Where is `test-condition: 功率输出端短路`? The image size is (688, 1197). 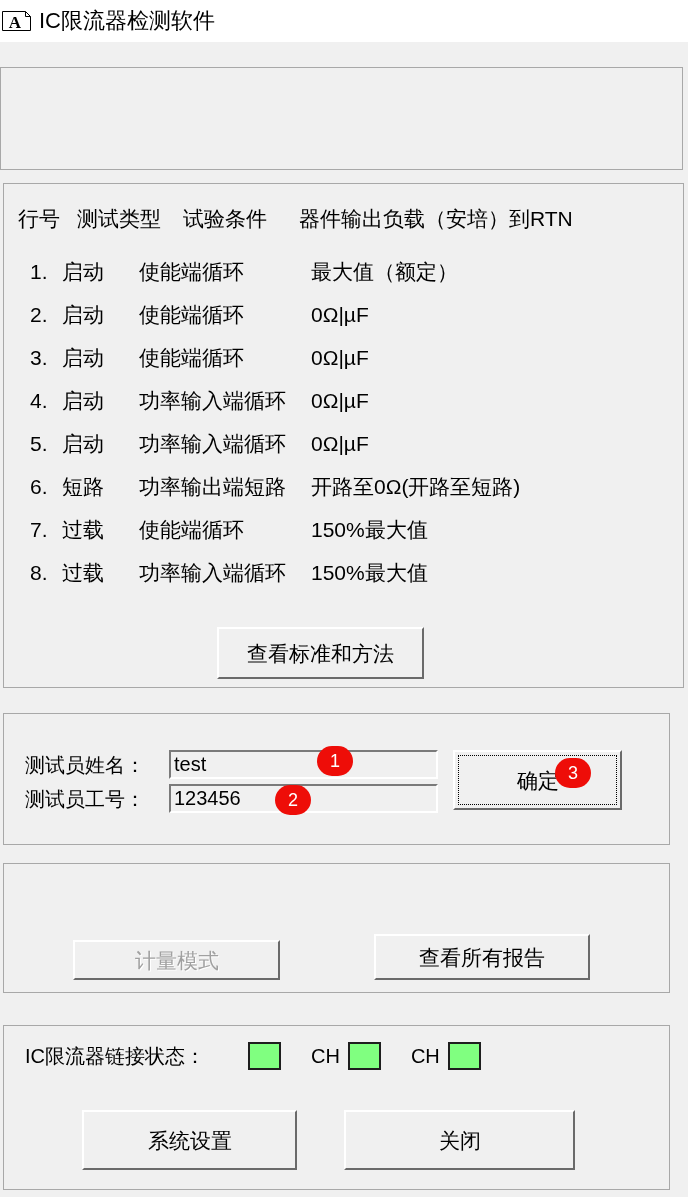
test-condition: 功率输出端短路 is located at coordinates (213, 486).